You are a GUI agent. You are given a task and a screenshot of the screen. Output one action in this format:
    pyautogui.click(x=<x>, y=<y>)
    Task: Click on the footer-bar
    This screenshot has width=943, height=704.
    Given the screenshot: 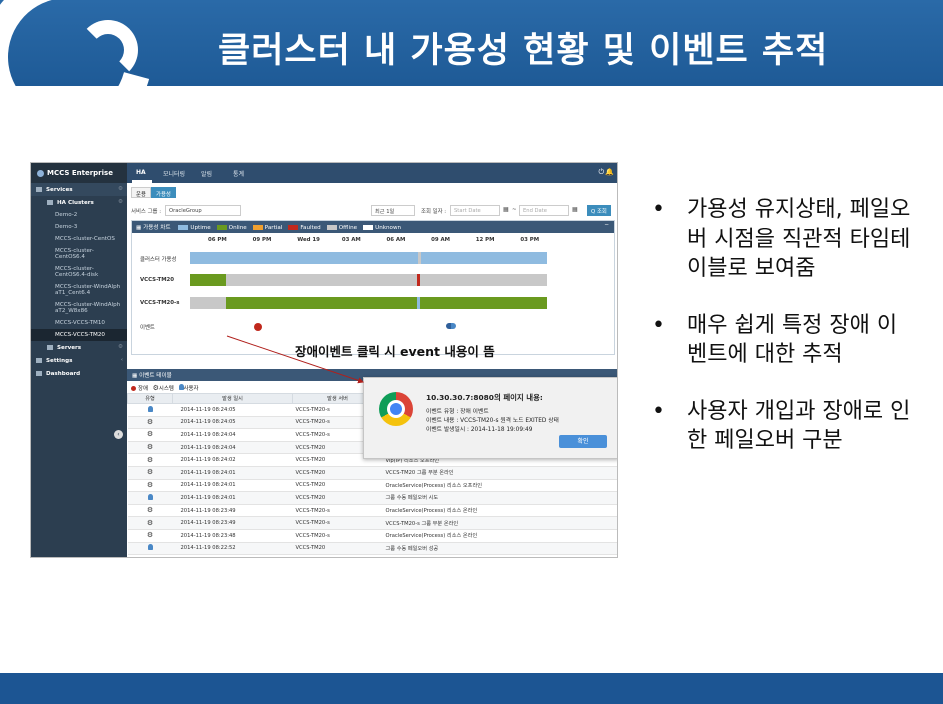 What is the action you would take?
    pyautogui.click(x=471, y=688)
    